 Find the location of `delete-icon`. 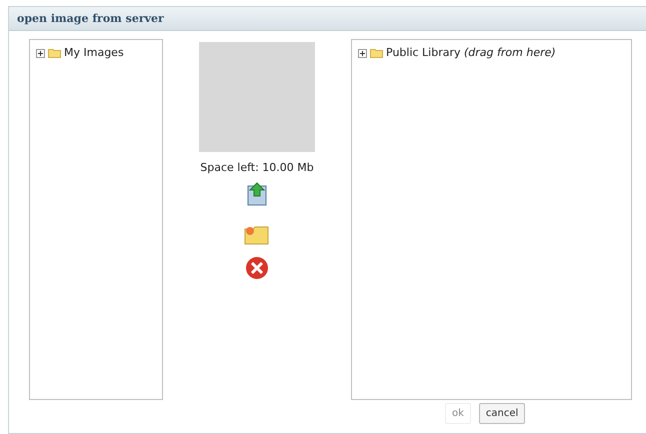

delete-icon is located at coordinates (257, 268).